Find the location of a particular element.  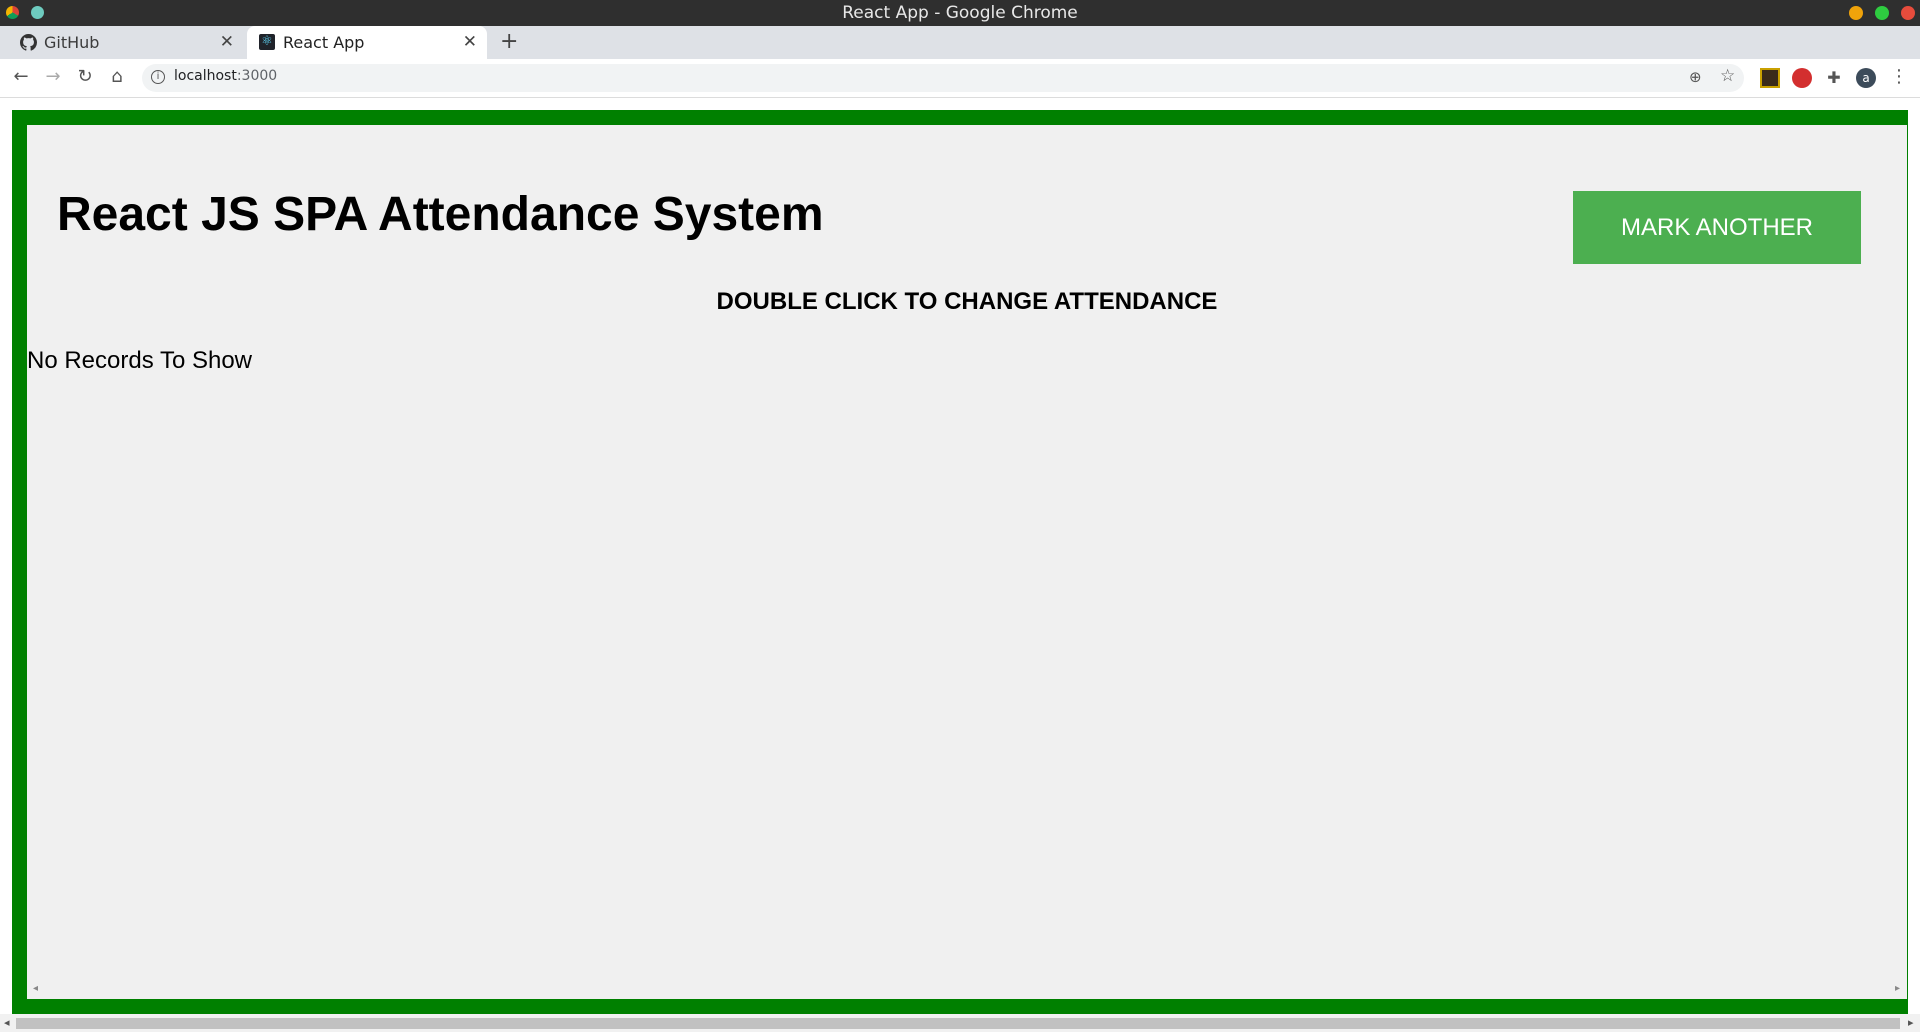

tab-strip: GitHub ✕ ⚛ React App ✕ + is located at coordinates (960, 42).